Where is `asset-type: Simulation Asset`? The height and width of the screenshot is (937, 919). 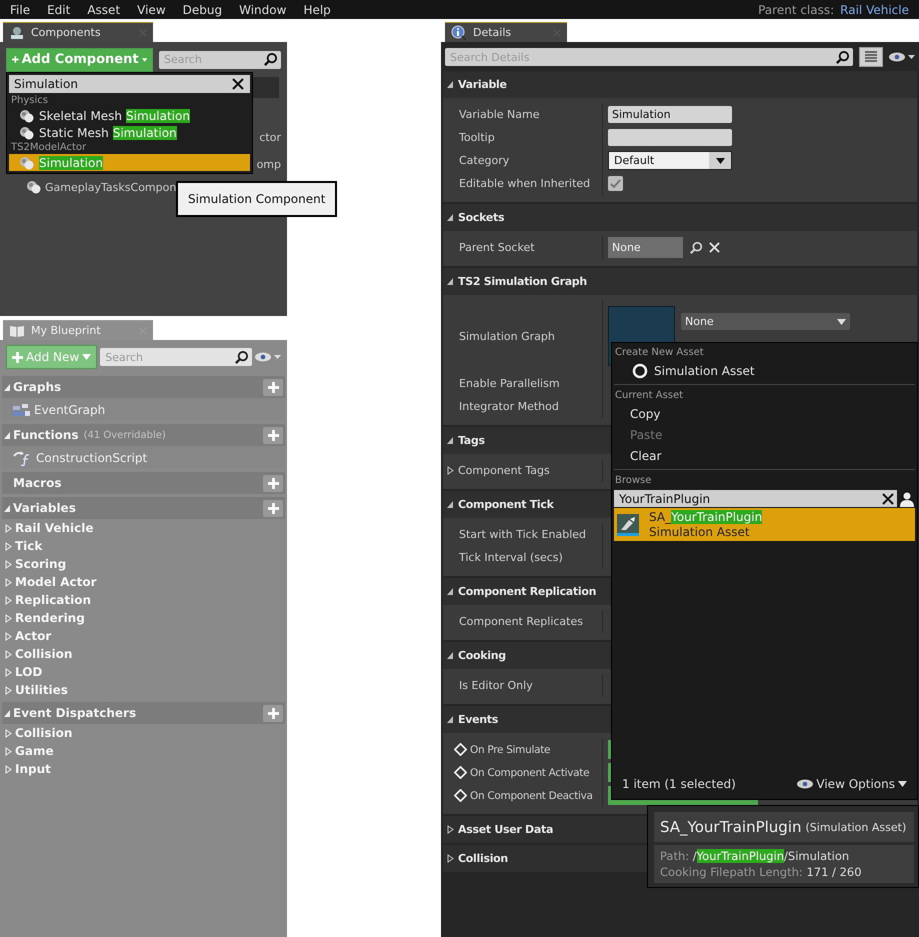
asset-type: Simulation Asset is located at coordinates (700, 532).